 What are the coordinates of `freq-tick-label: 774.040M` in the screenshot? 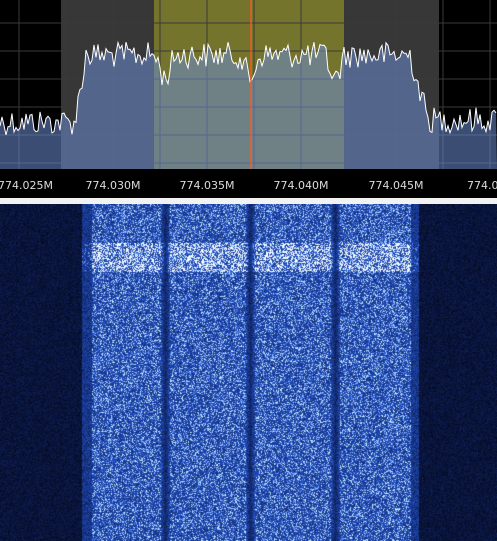 It's located at (301, 185).